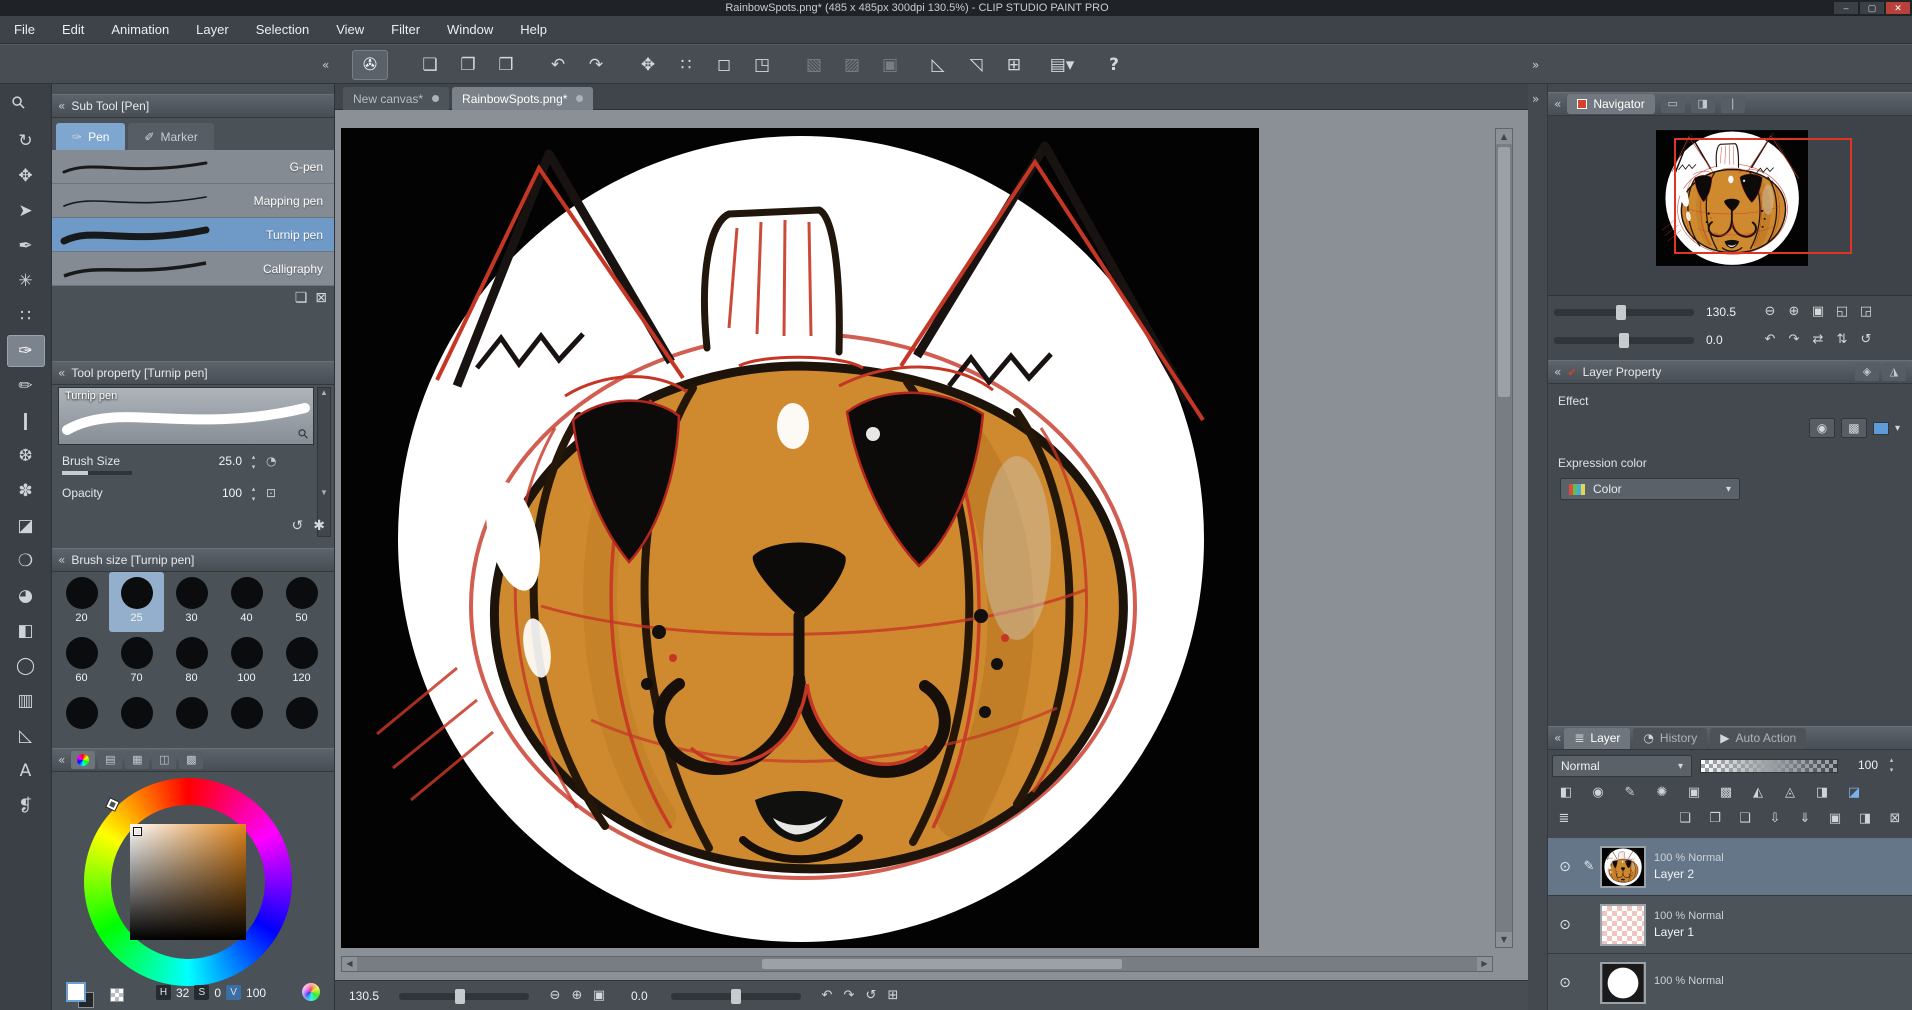 The width and height of the screenshot is (1912, 1010). What do you see at coordinates (1650, 489) in the screenshot?
I see `expression-color-dropdown: Color ▾` at bounding box center [1650, 489].